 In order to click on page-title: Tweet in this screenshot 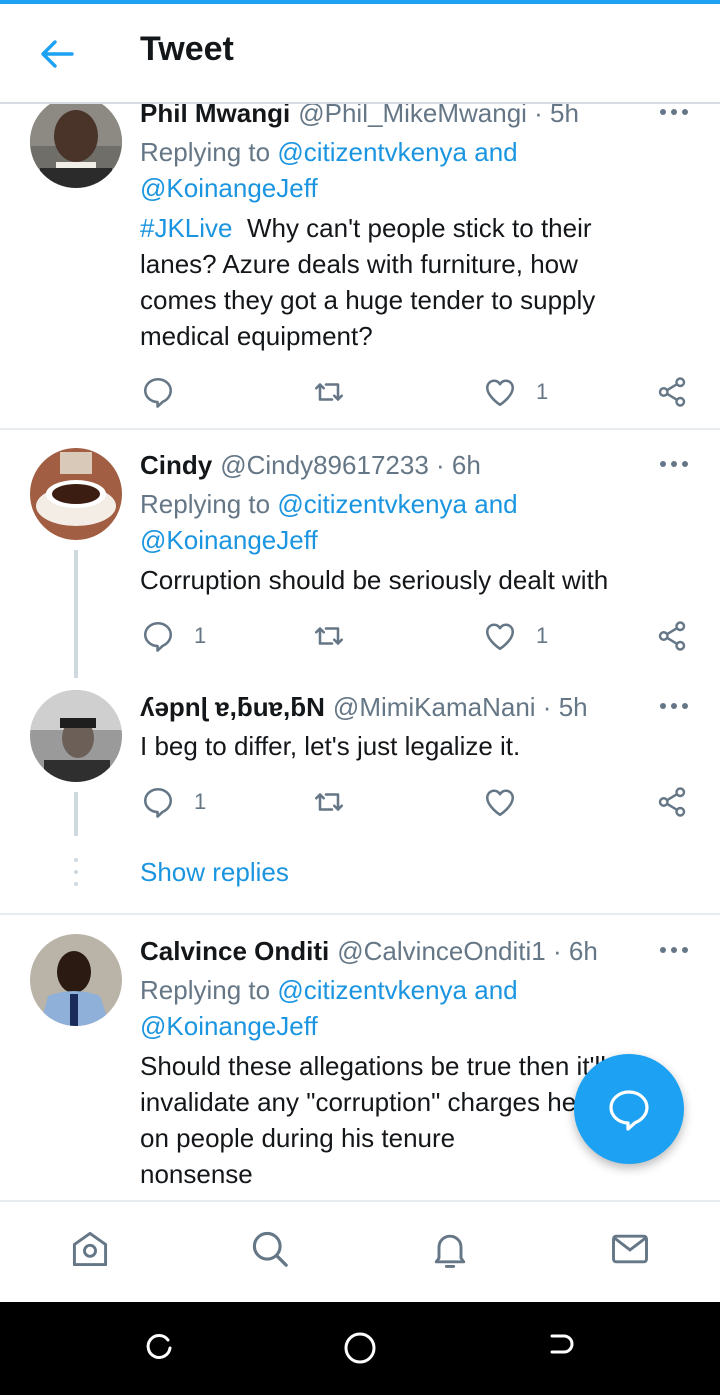, I will do `click(187, 49)`.